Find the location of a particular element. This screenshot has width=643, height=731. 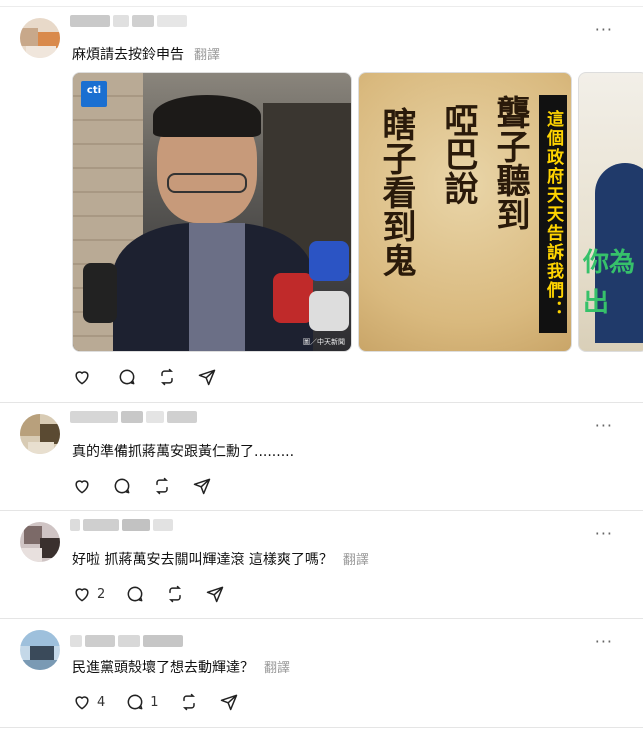

calligraphy-line-1: 聾子聽到 is located at coordinates (510, 163).